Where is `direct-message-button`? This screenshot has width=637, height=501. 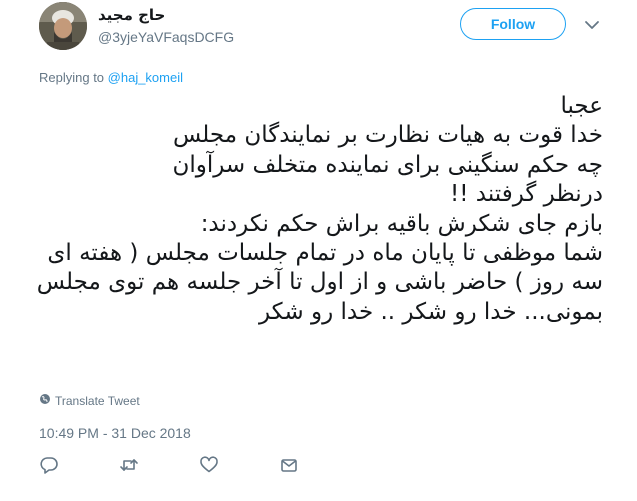 direct-message-button is located at coordinates (319, 467).